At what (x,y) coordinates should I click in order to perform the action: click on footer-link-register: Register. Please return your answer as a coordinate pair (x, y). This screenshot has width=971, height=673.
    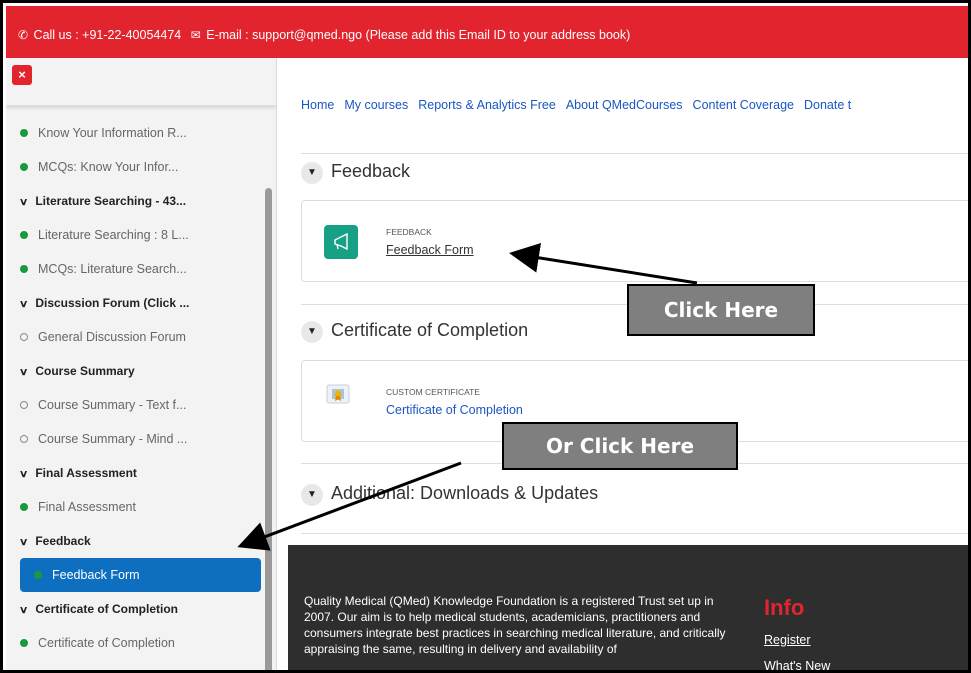
    Looking at the image, I should click on (787, 640).